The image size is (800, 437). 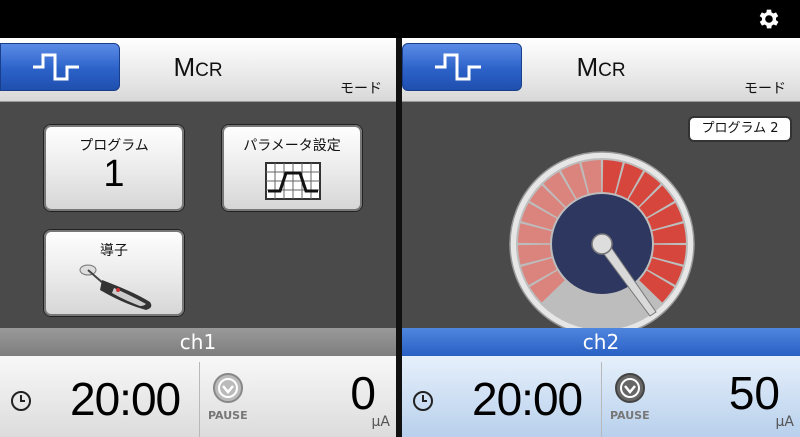 I want to click on probe-label: 導子, so click(x=114, y=251).